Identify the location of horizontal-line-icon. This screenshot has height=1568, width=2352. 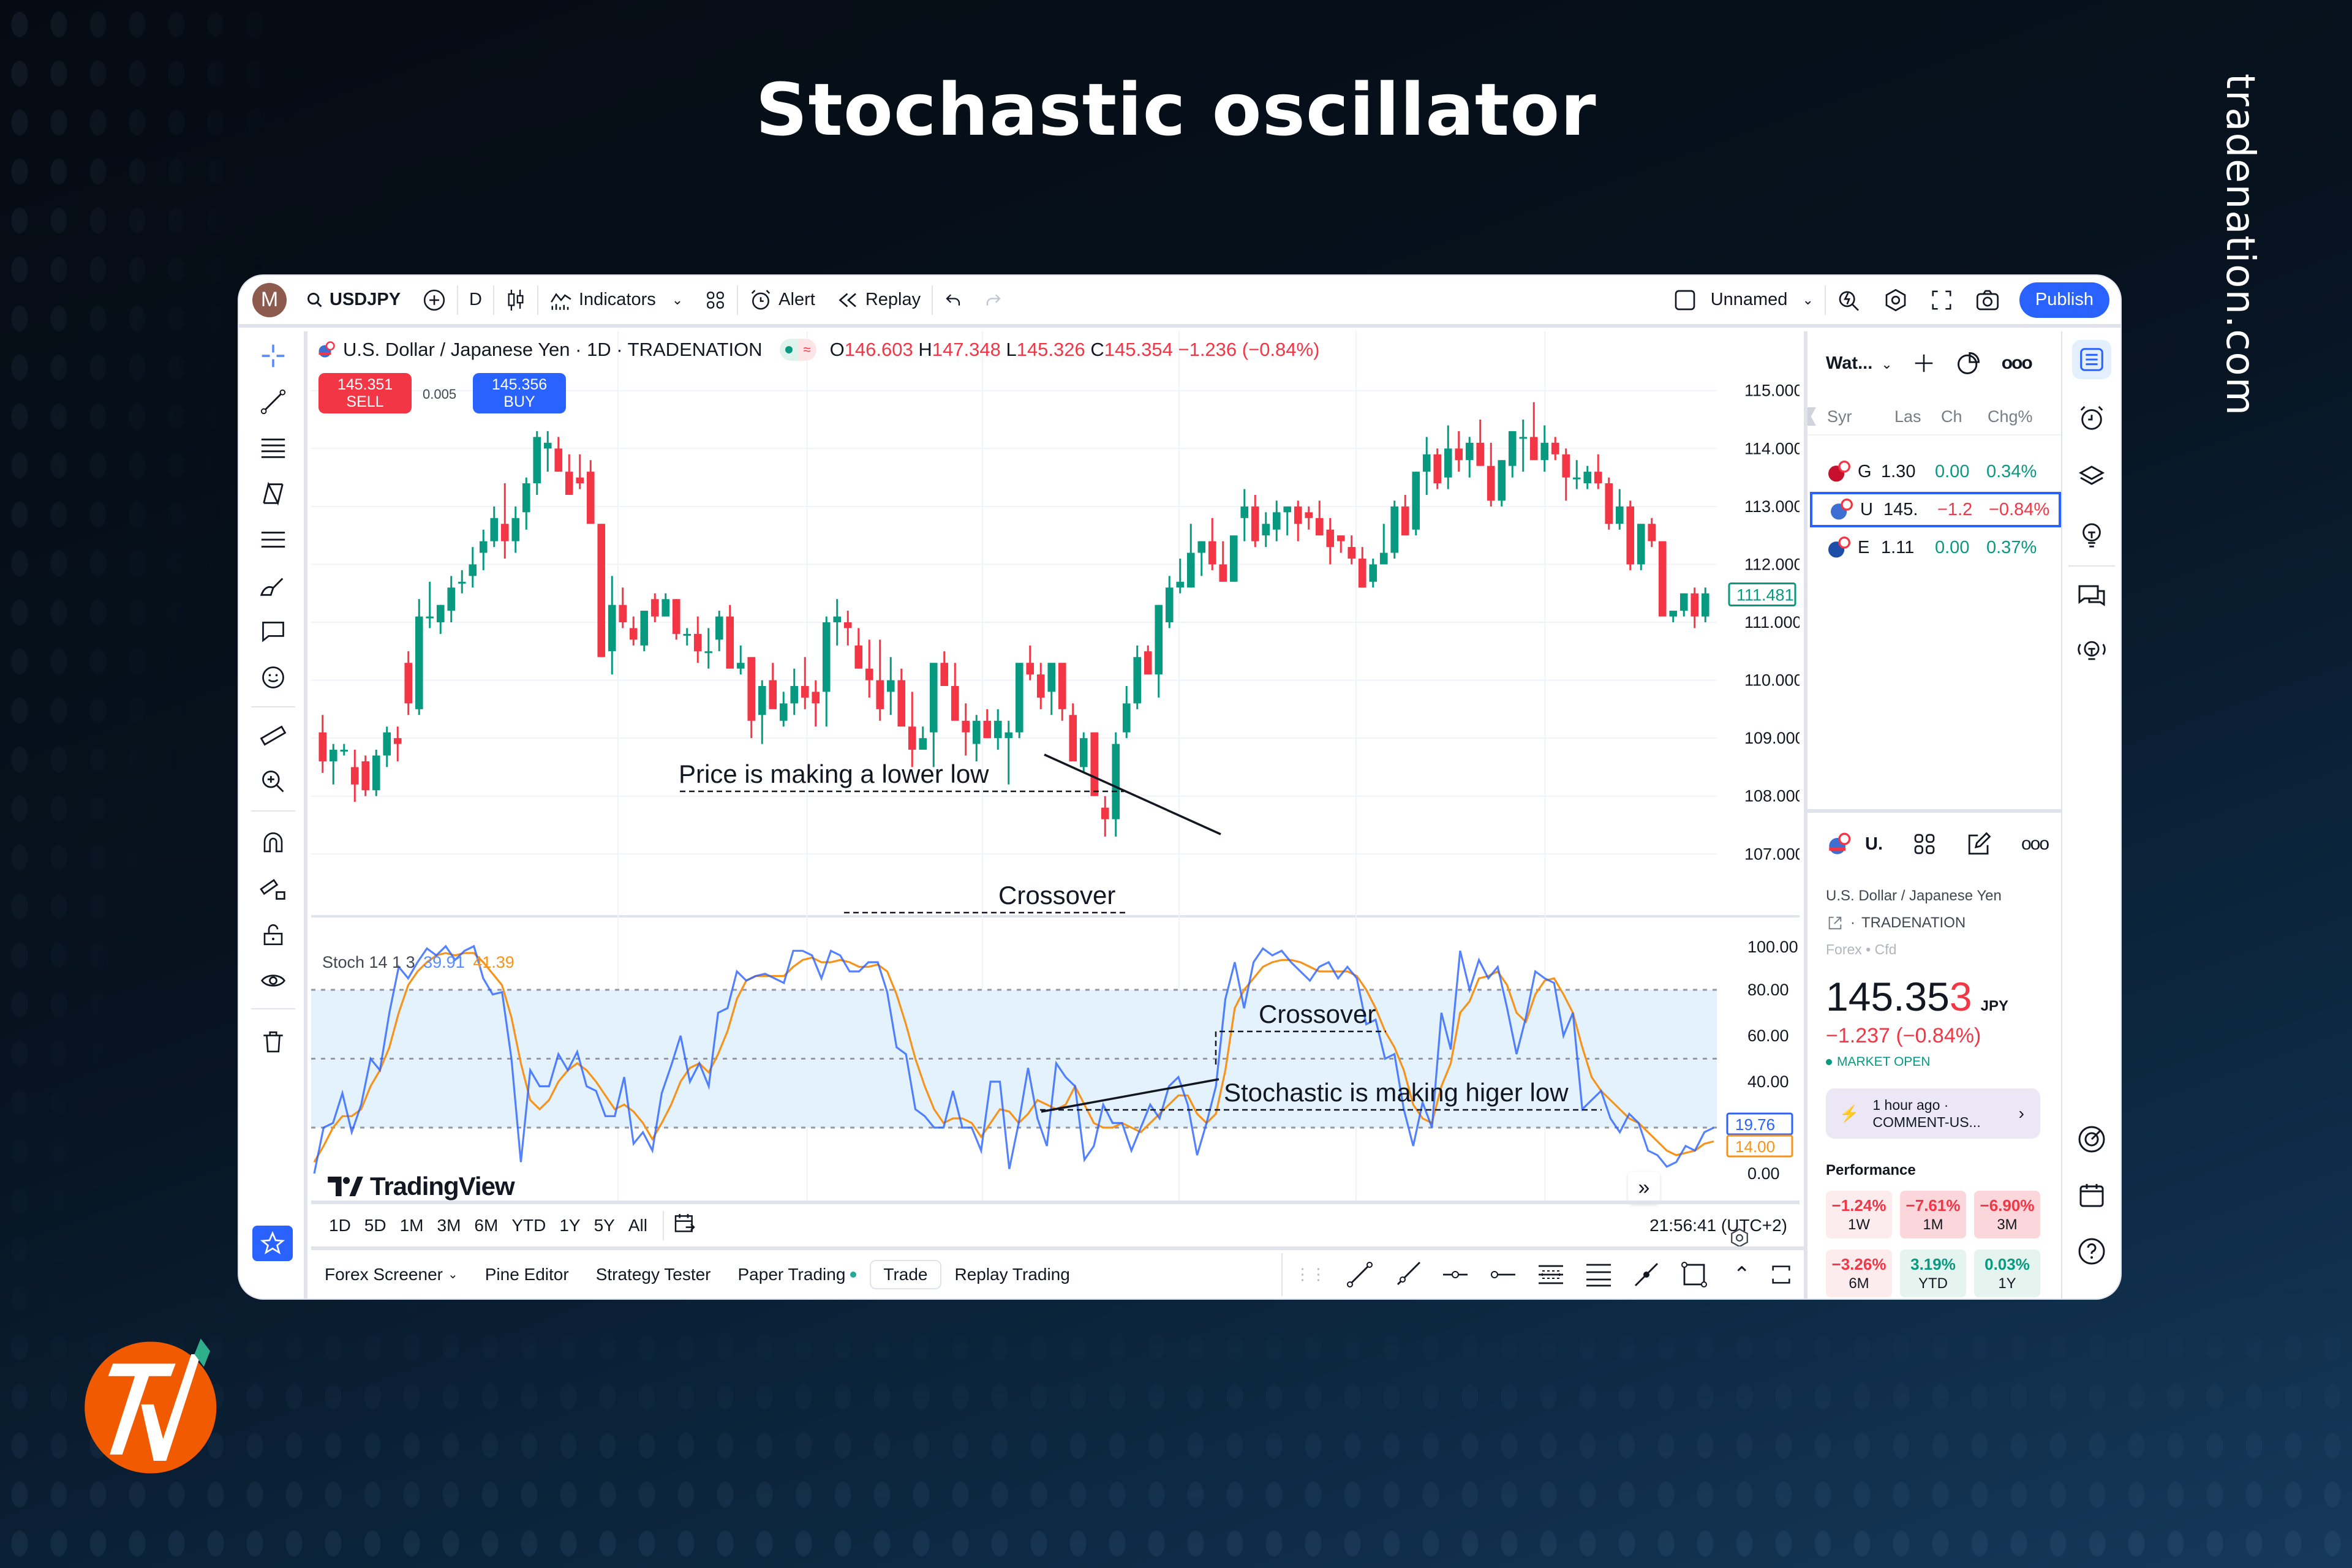
(1455, 1275).